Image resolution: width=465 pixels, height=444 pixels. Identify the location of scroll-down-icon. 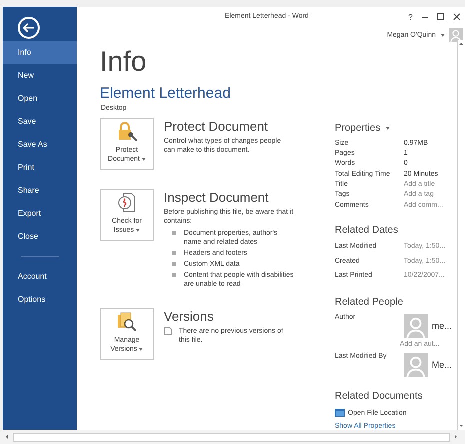
(461, 426).